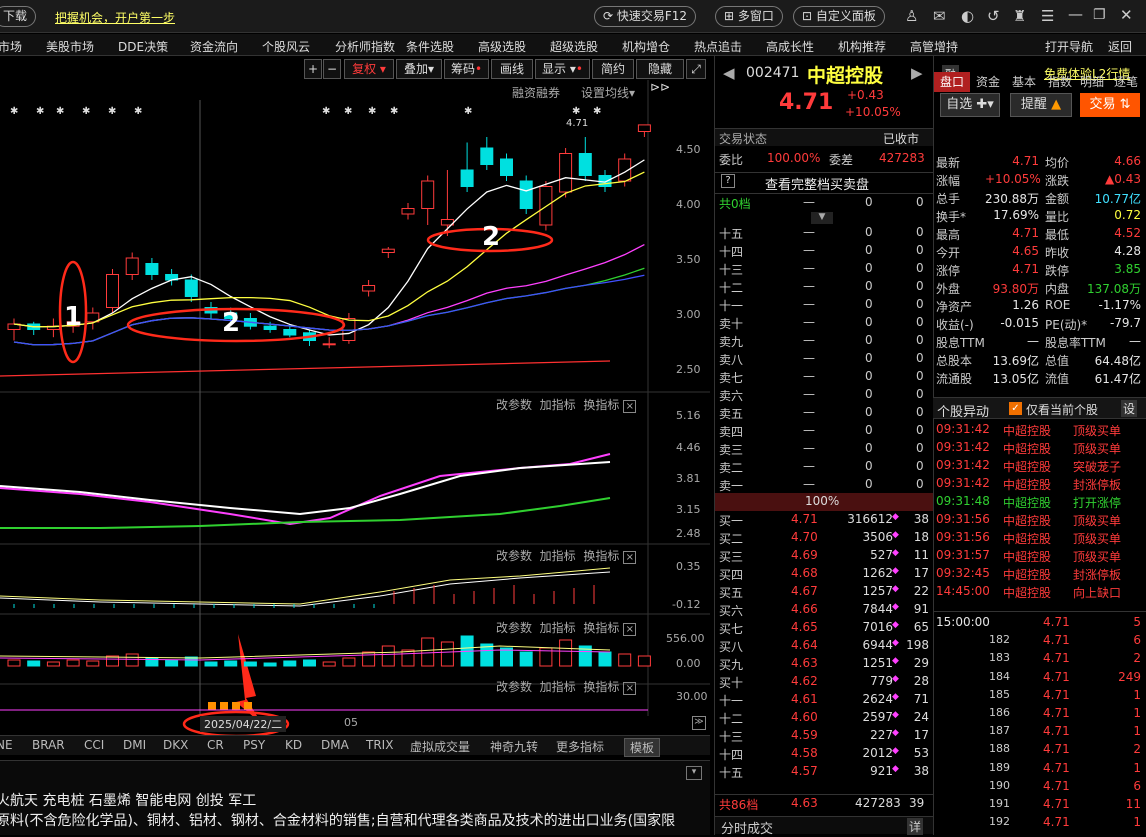  What do you see at coordinates (1024, 82) in the screenshot?
I see `tab-jiben: 基本` at bounding box center [1024, 82].